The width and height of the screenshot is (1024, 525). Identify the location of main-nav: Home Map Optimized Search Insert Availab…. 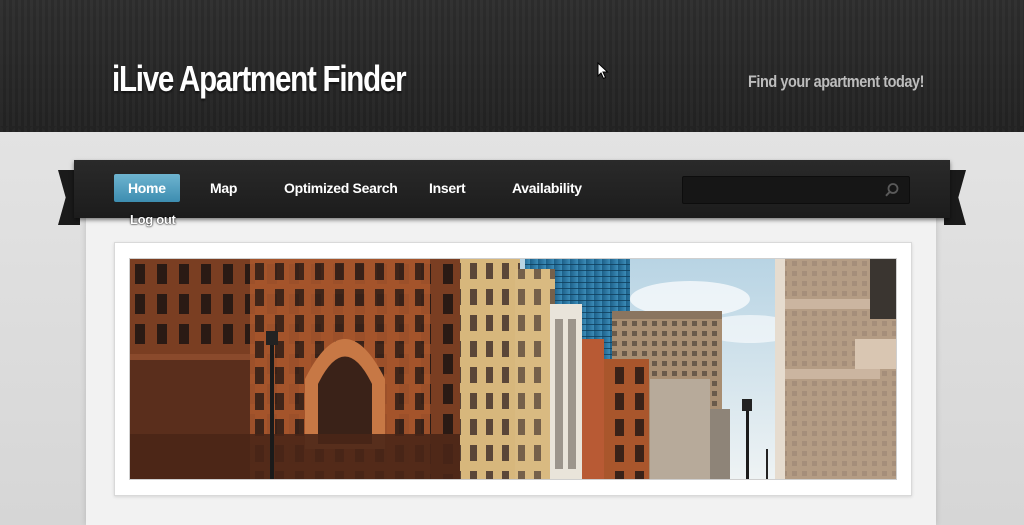
(512, 189).